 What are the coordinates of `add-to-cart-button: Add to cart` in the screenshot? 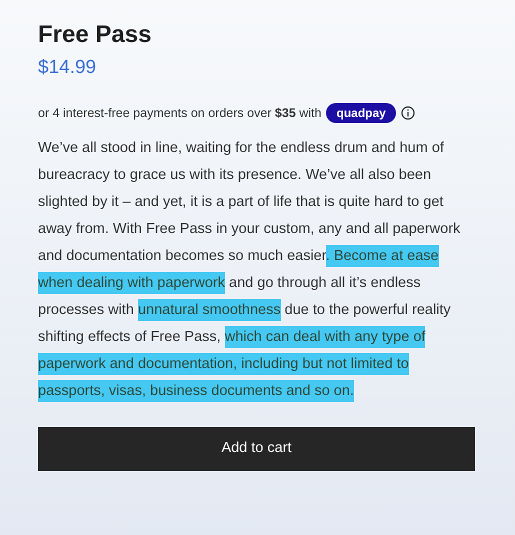 It's located at (256, 449).